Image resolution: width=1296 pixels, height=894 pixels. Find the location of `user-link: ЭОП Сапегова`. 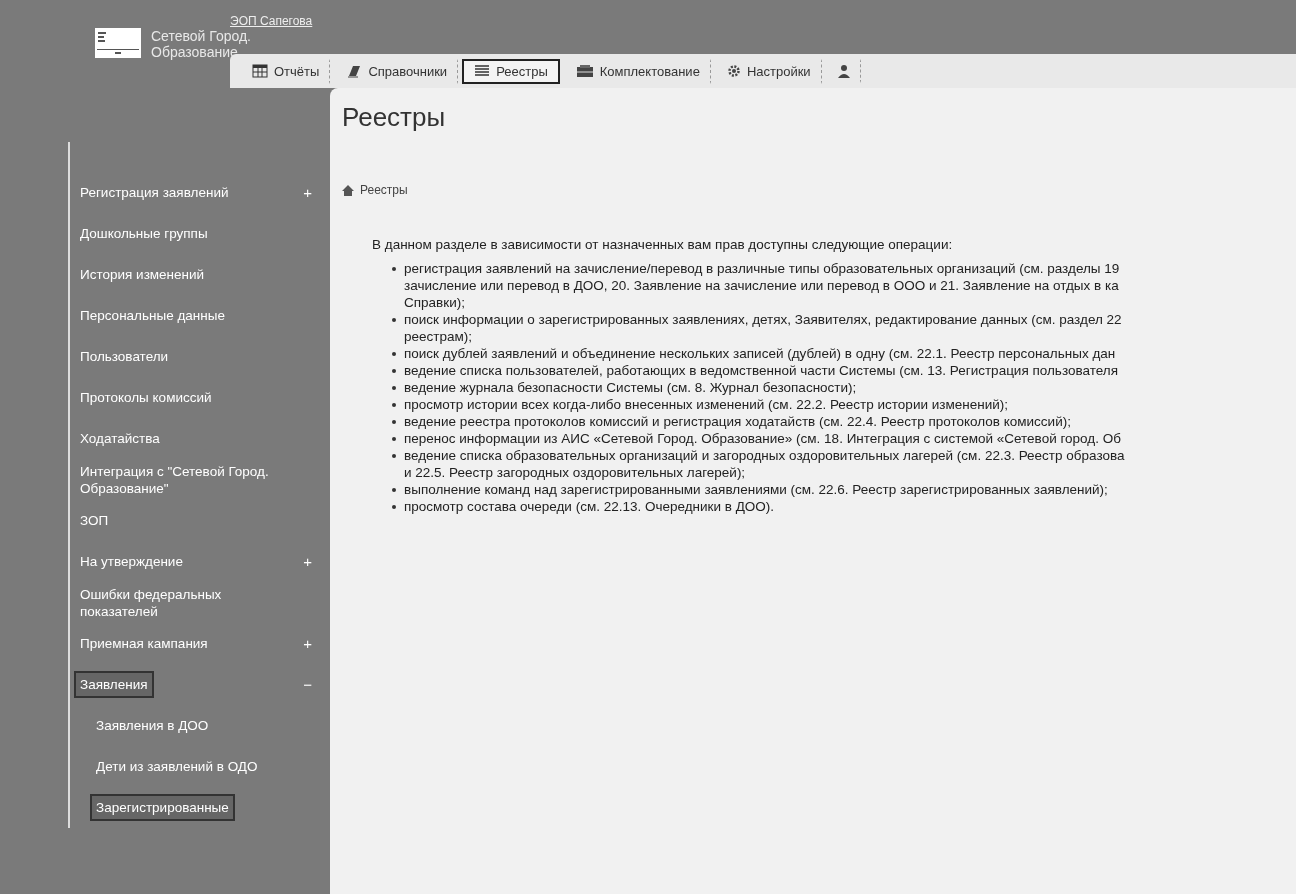

user-link: ЭОП Сапегова is located at coordinates (271, 21).